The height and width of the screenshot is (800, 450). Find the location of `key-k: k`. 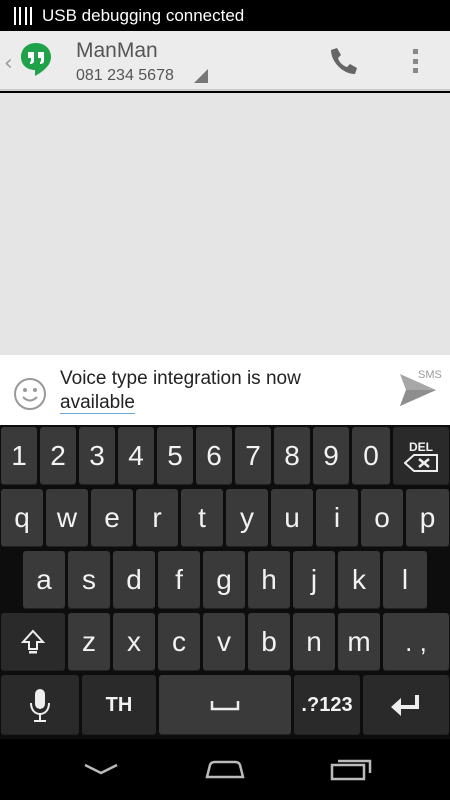

key-k: k is located at coordinates (359, 580).